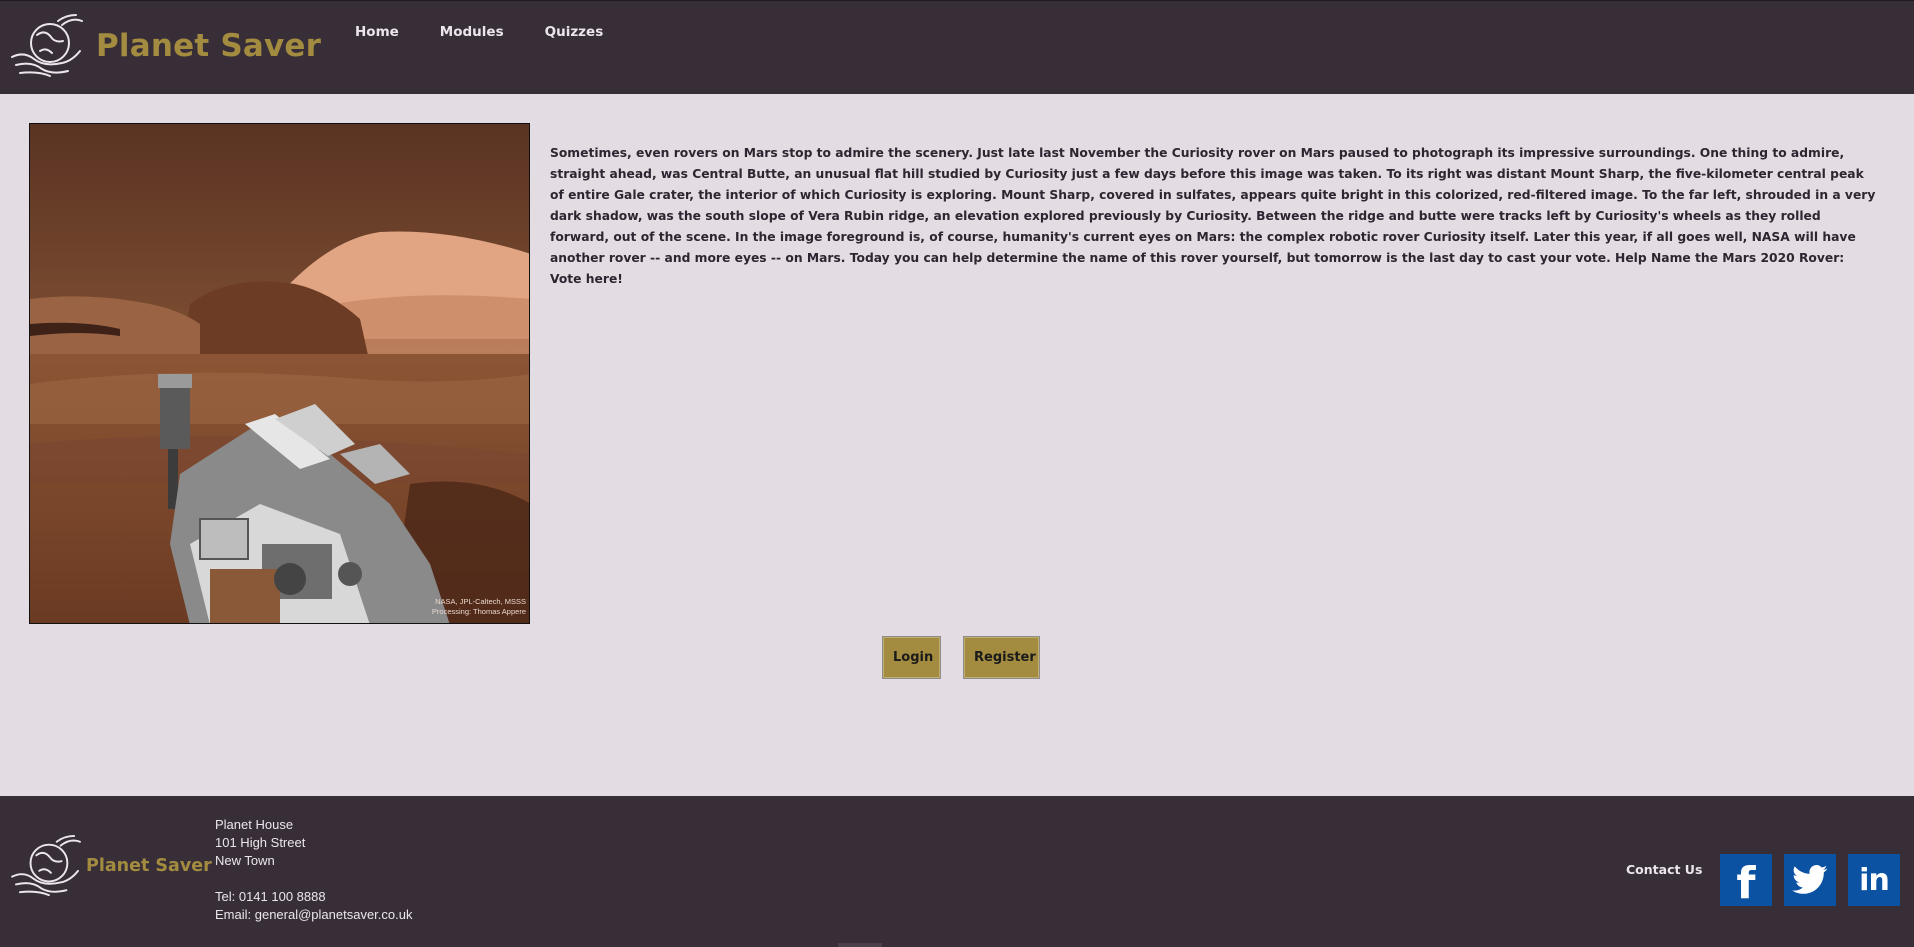 The width and height of the screenshot is (1914, 947). What do you see at coordinates (245, 860) in the screenshot?
I see `address-line3: New Town` at bounding box center [245, 860].